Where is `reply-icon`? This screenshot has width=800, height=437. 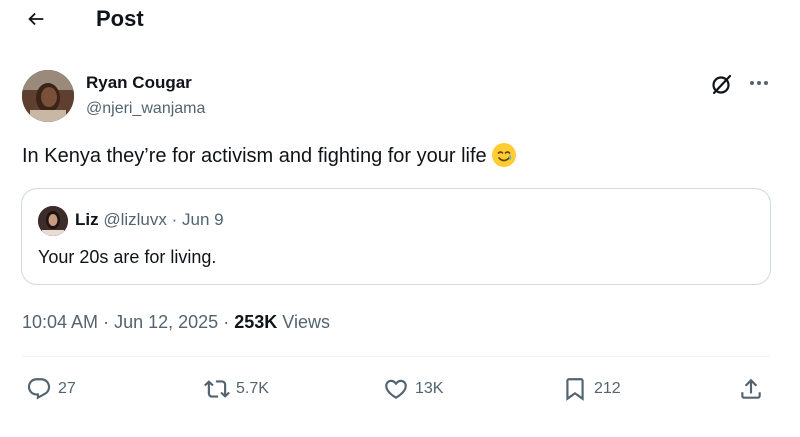 reply-icon is located at coordinates (39, 389).